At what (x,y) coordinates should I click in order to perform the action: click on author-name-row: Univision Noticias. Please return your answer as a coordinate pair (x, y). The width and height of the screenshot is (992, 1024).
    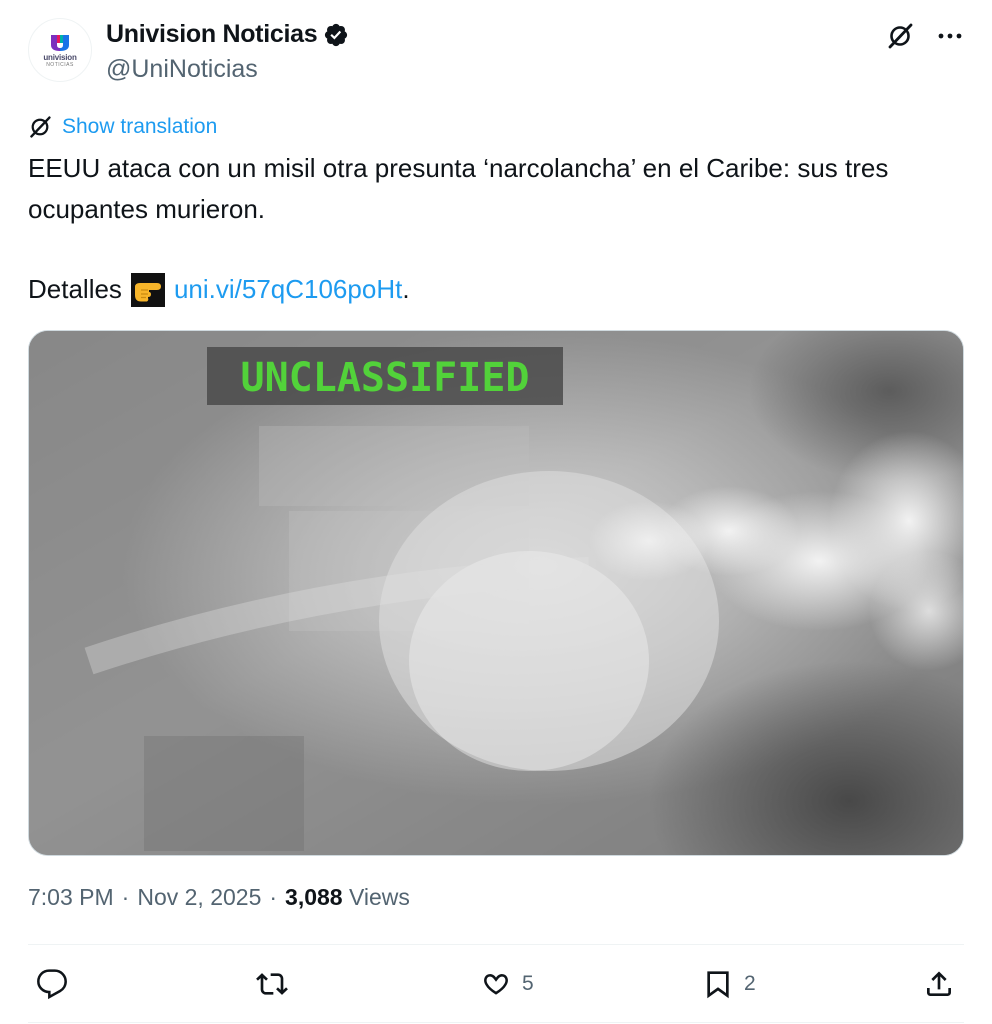
    Looking at the image, I should click on (227, 34).